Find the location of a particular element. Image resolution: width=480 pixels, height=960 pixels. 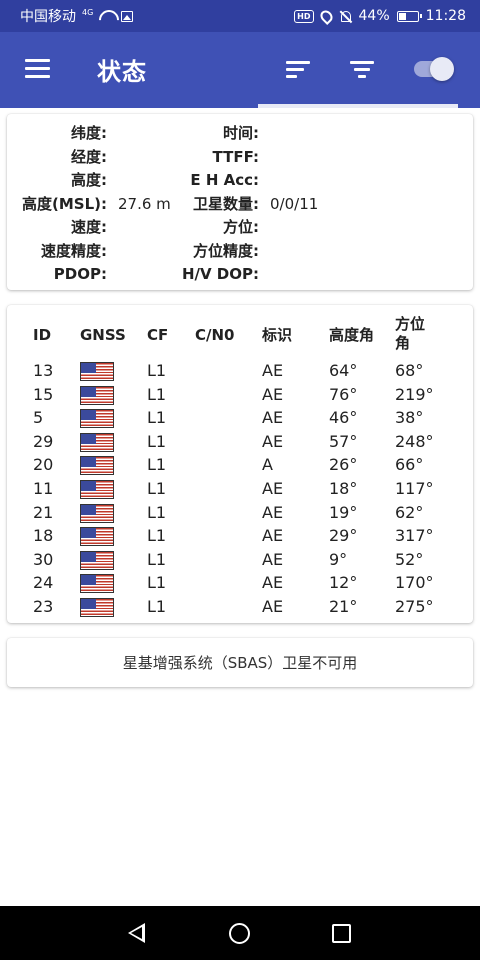

home-icon is located at coordinates (239, 933).